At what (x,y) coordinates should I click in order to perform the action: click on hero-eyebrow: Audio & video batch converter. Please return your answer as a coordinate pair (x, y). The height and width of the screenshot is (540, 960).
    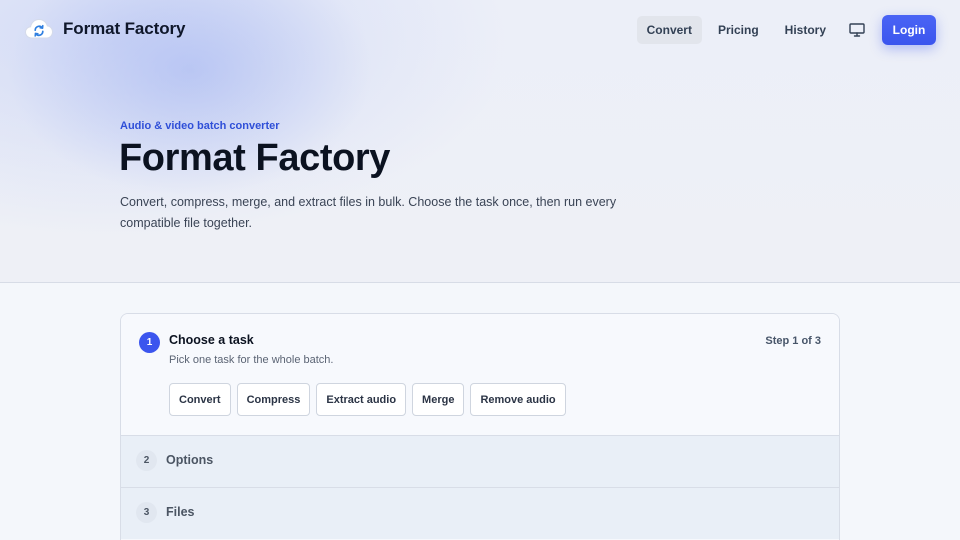
    Looking at the image, I should click on (200, 126).